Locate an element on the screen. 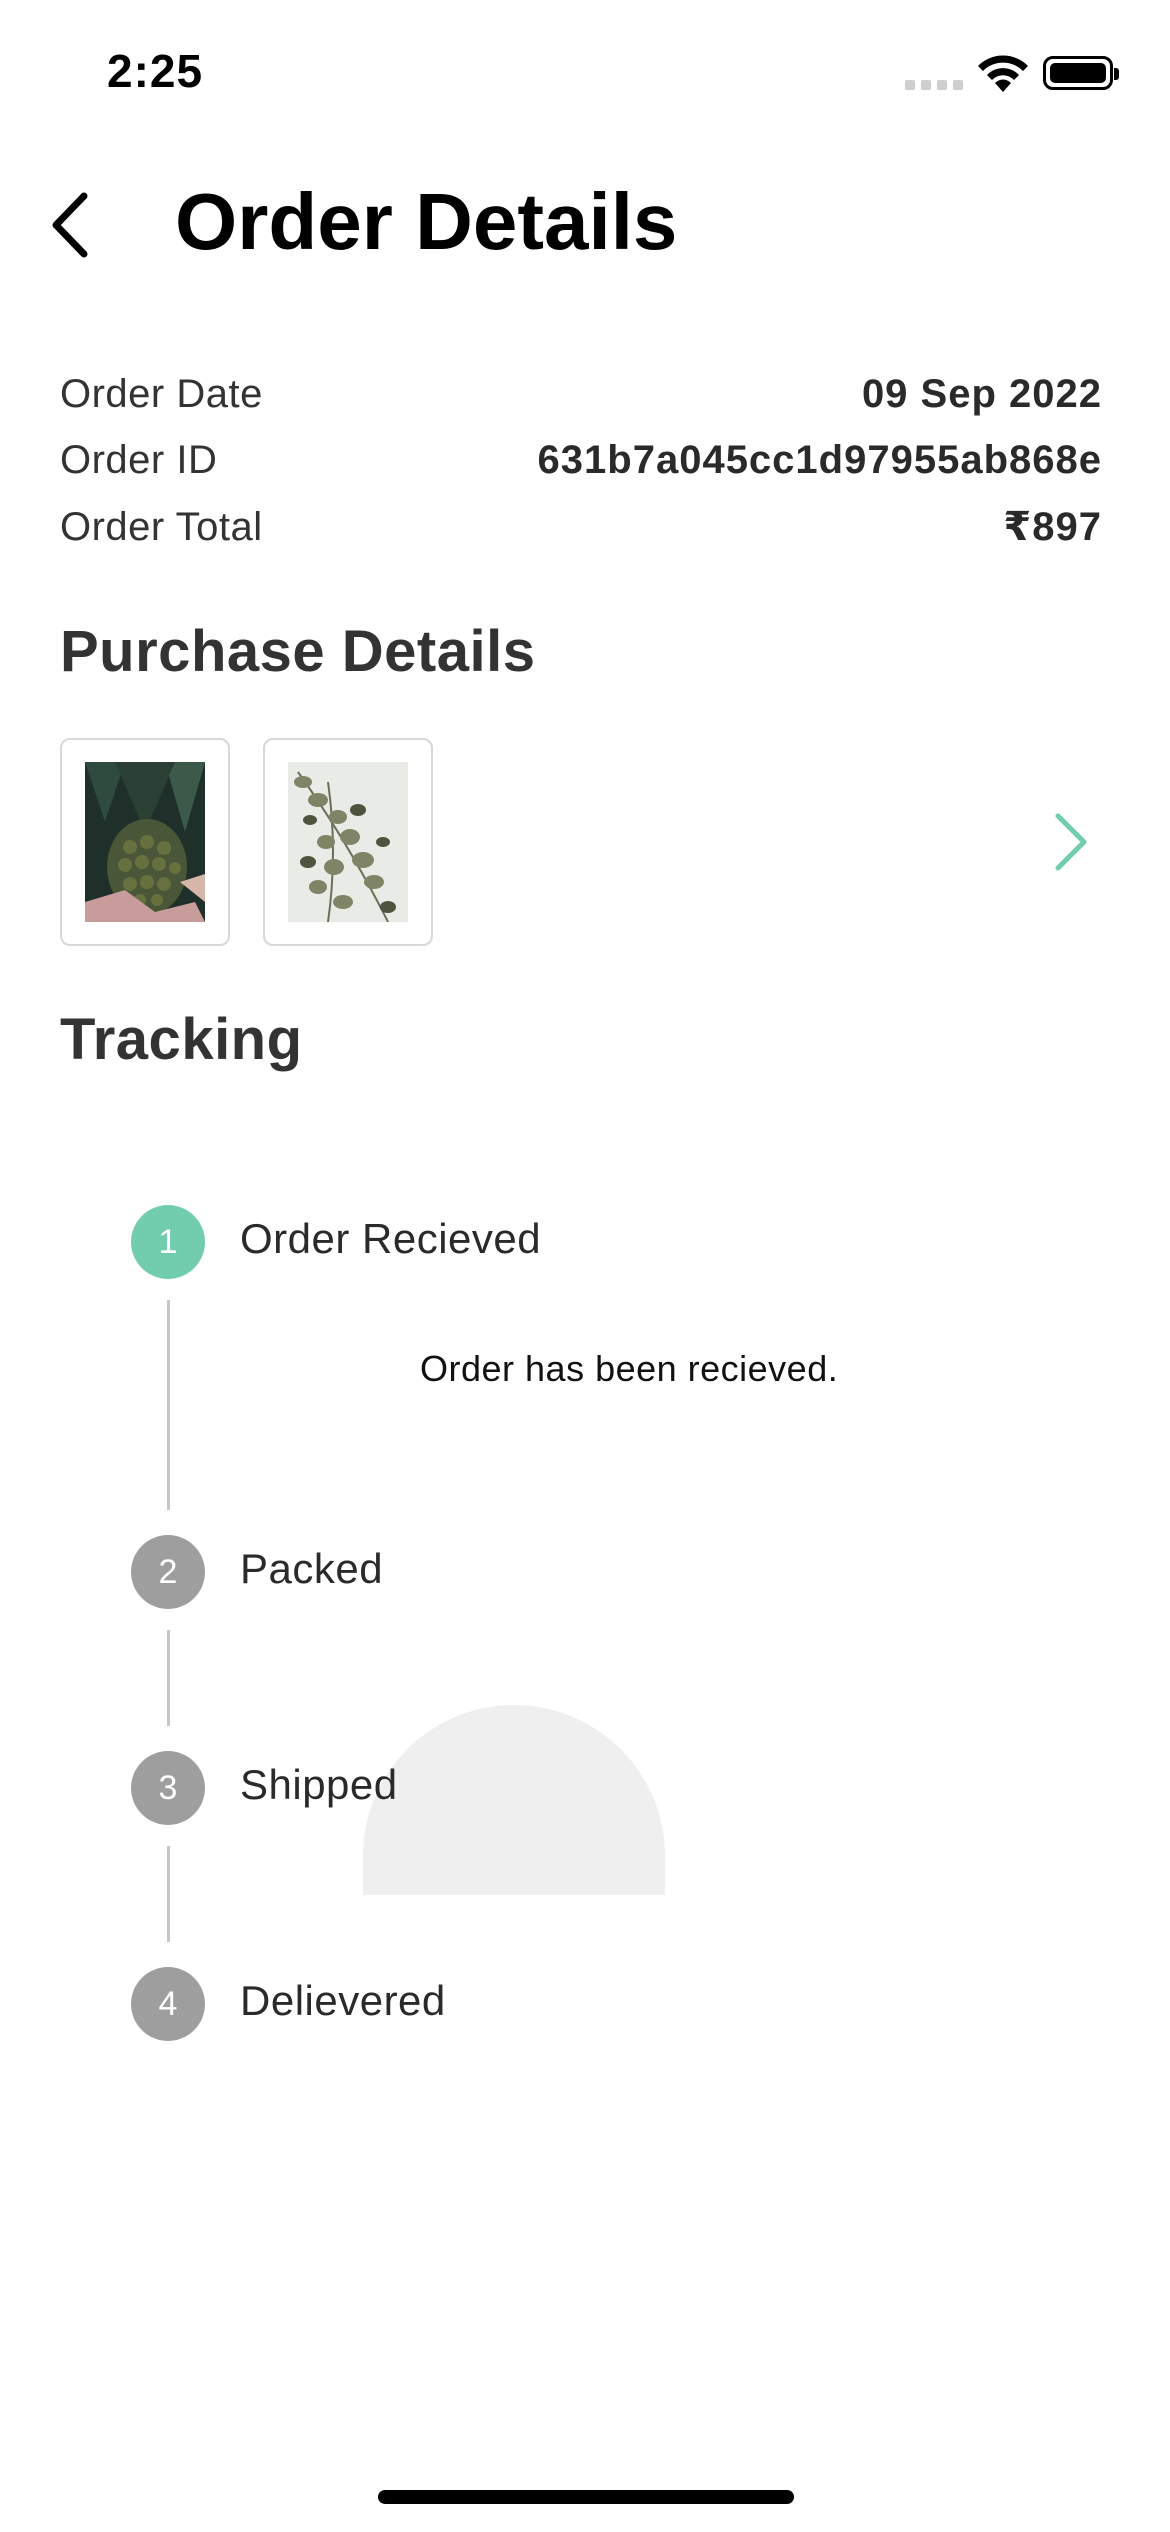 The width and height of the screenshot is (1170, 2532). eucalyptus-photo is located at coordinates (348, 842).